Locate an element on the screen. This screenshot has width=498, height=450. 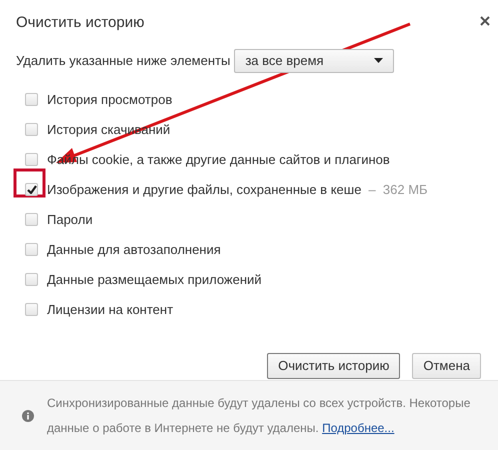
cancel-button: Отмена is located at coordinates (446, 365).